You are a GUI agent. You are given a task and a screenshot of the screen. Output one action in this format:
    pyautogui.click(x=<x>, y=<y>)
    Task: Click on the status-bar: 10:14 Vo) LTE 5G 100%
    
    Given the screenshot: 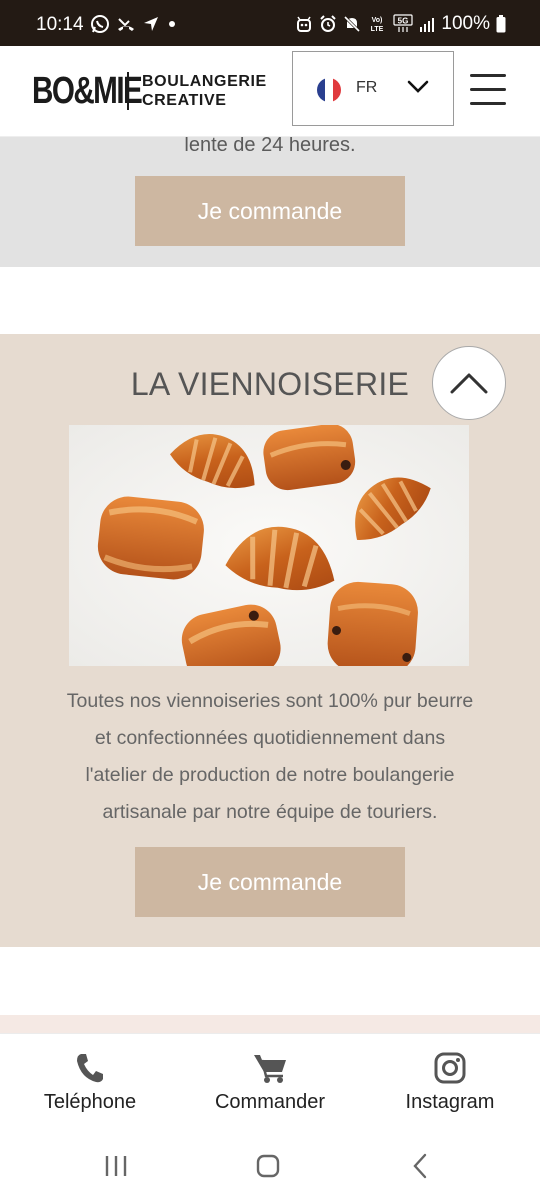 What is the action you would take?
    pyautogui.click(x=270, y=23)
    